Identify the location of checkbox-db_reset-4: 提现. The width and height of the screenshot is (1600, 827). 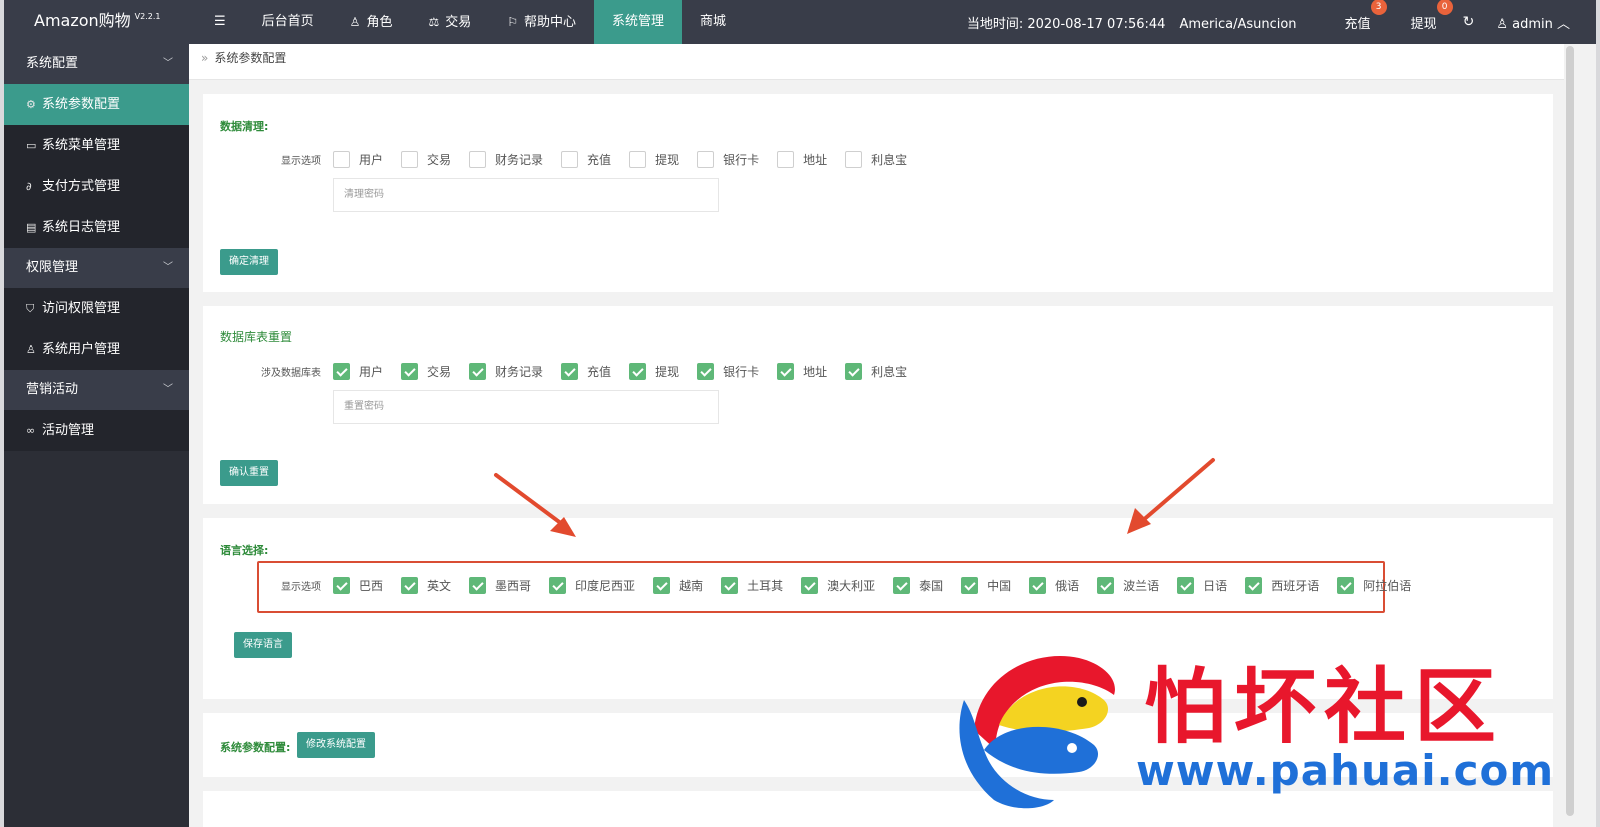
(657, 371).